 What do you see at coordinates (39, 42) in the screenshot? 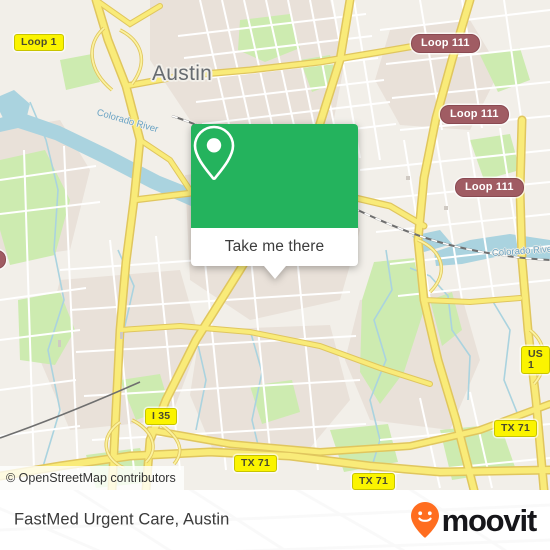
I see `road-shield-loop-1: Loop 1` at bounding box center [39, 42].